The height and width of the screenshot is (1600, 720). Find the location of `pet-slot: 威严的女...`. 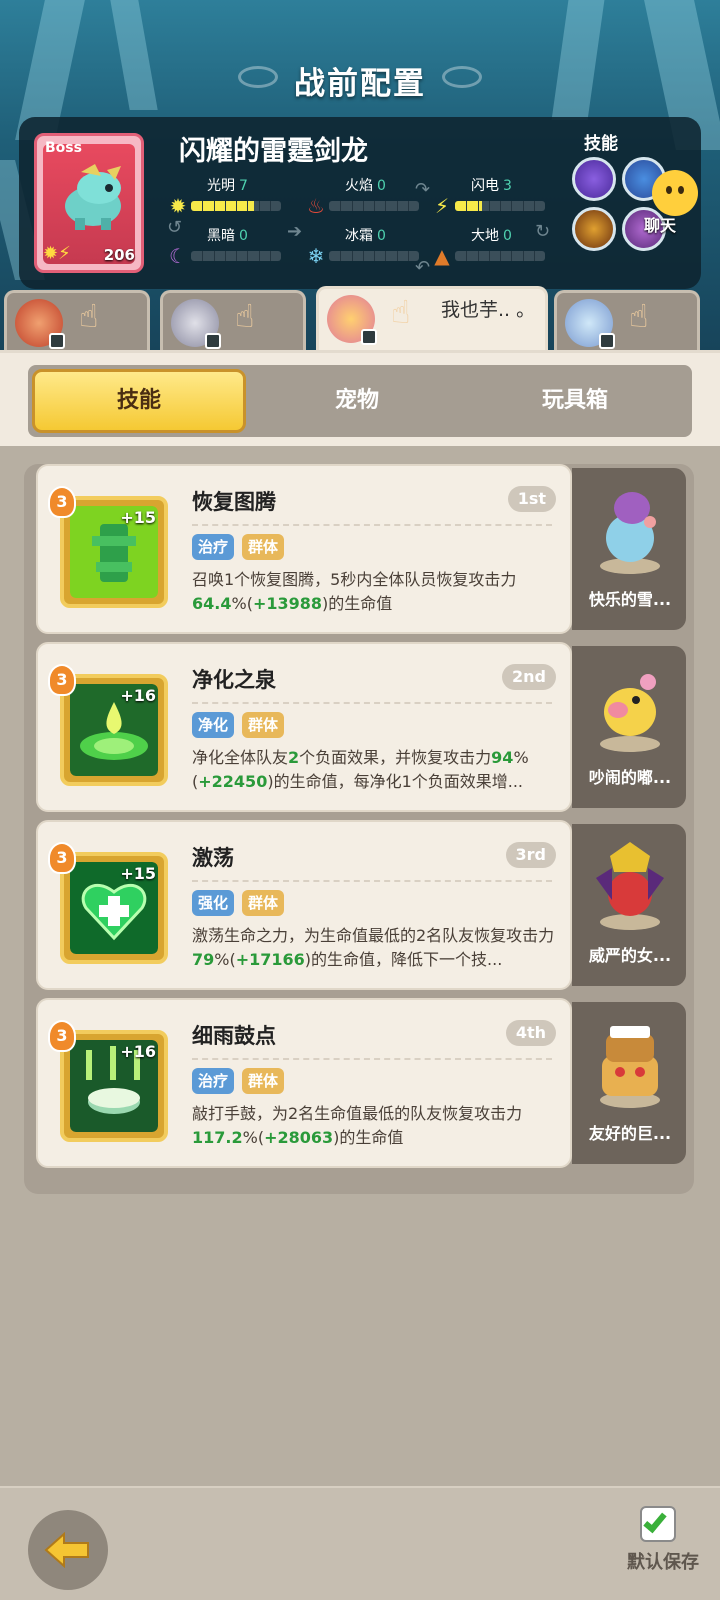

pet-slot: 威严的女... is located at coordinates (629, 905).